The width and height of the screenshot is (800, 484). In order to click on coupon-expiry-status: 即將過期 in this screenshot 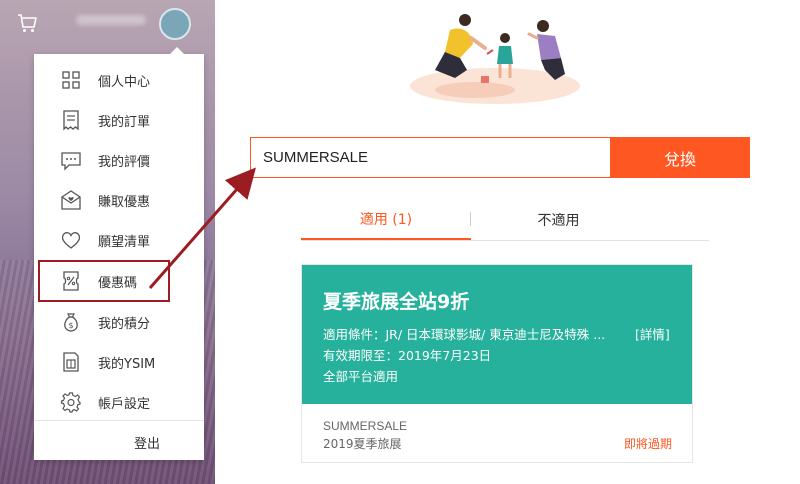, I will do `click(648, 444)`.